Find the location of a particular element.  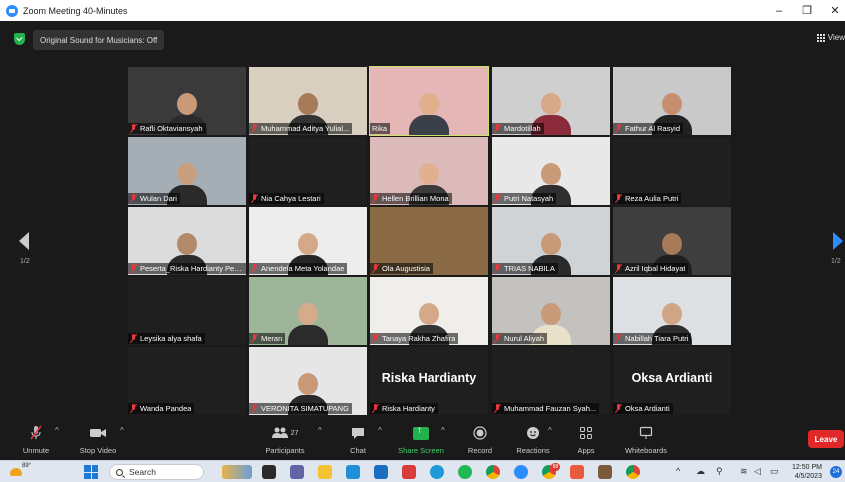

participant-tile: Nabillah Tiara Putri is located at coordinates (672, 311).